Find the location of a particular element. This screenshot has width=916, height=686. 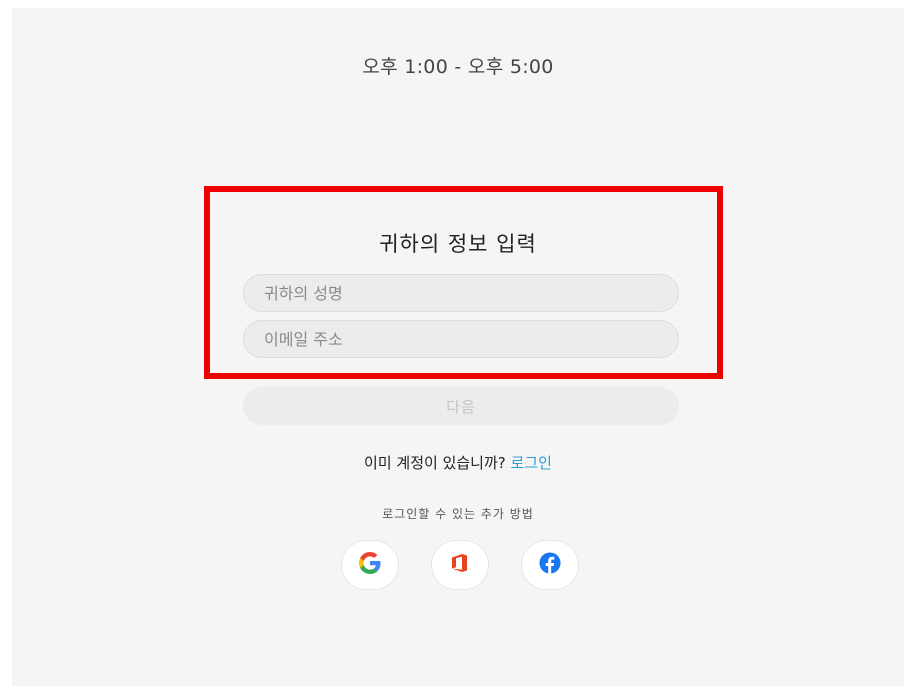

name-input is located at coordinates (461, 293).